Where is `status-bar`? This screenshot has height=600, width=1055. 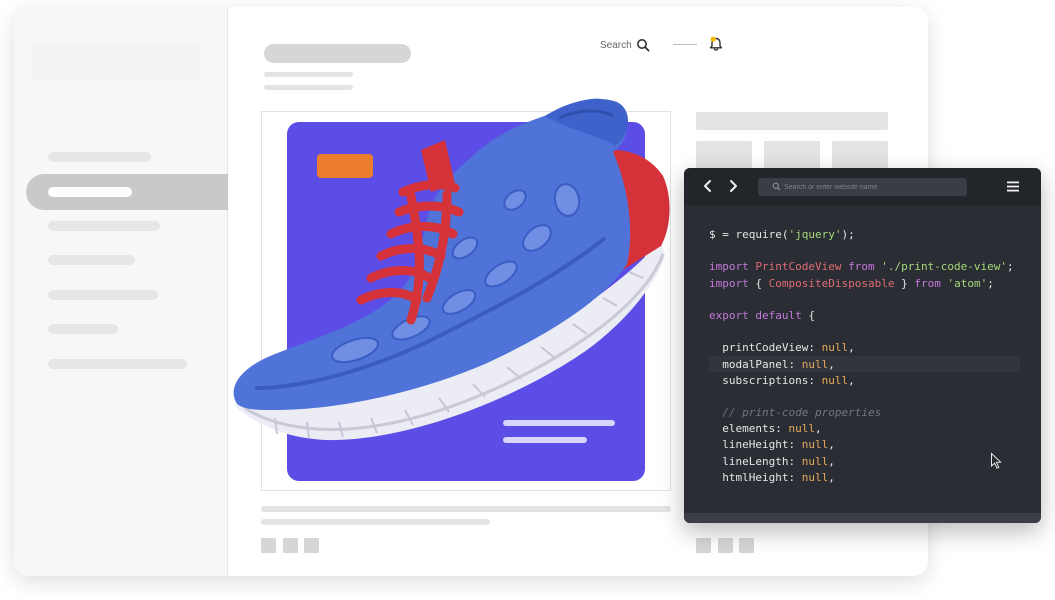
status-bar is located at coordinates (862, 518).